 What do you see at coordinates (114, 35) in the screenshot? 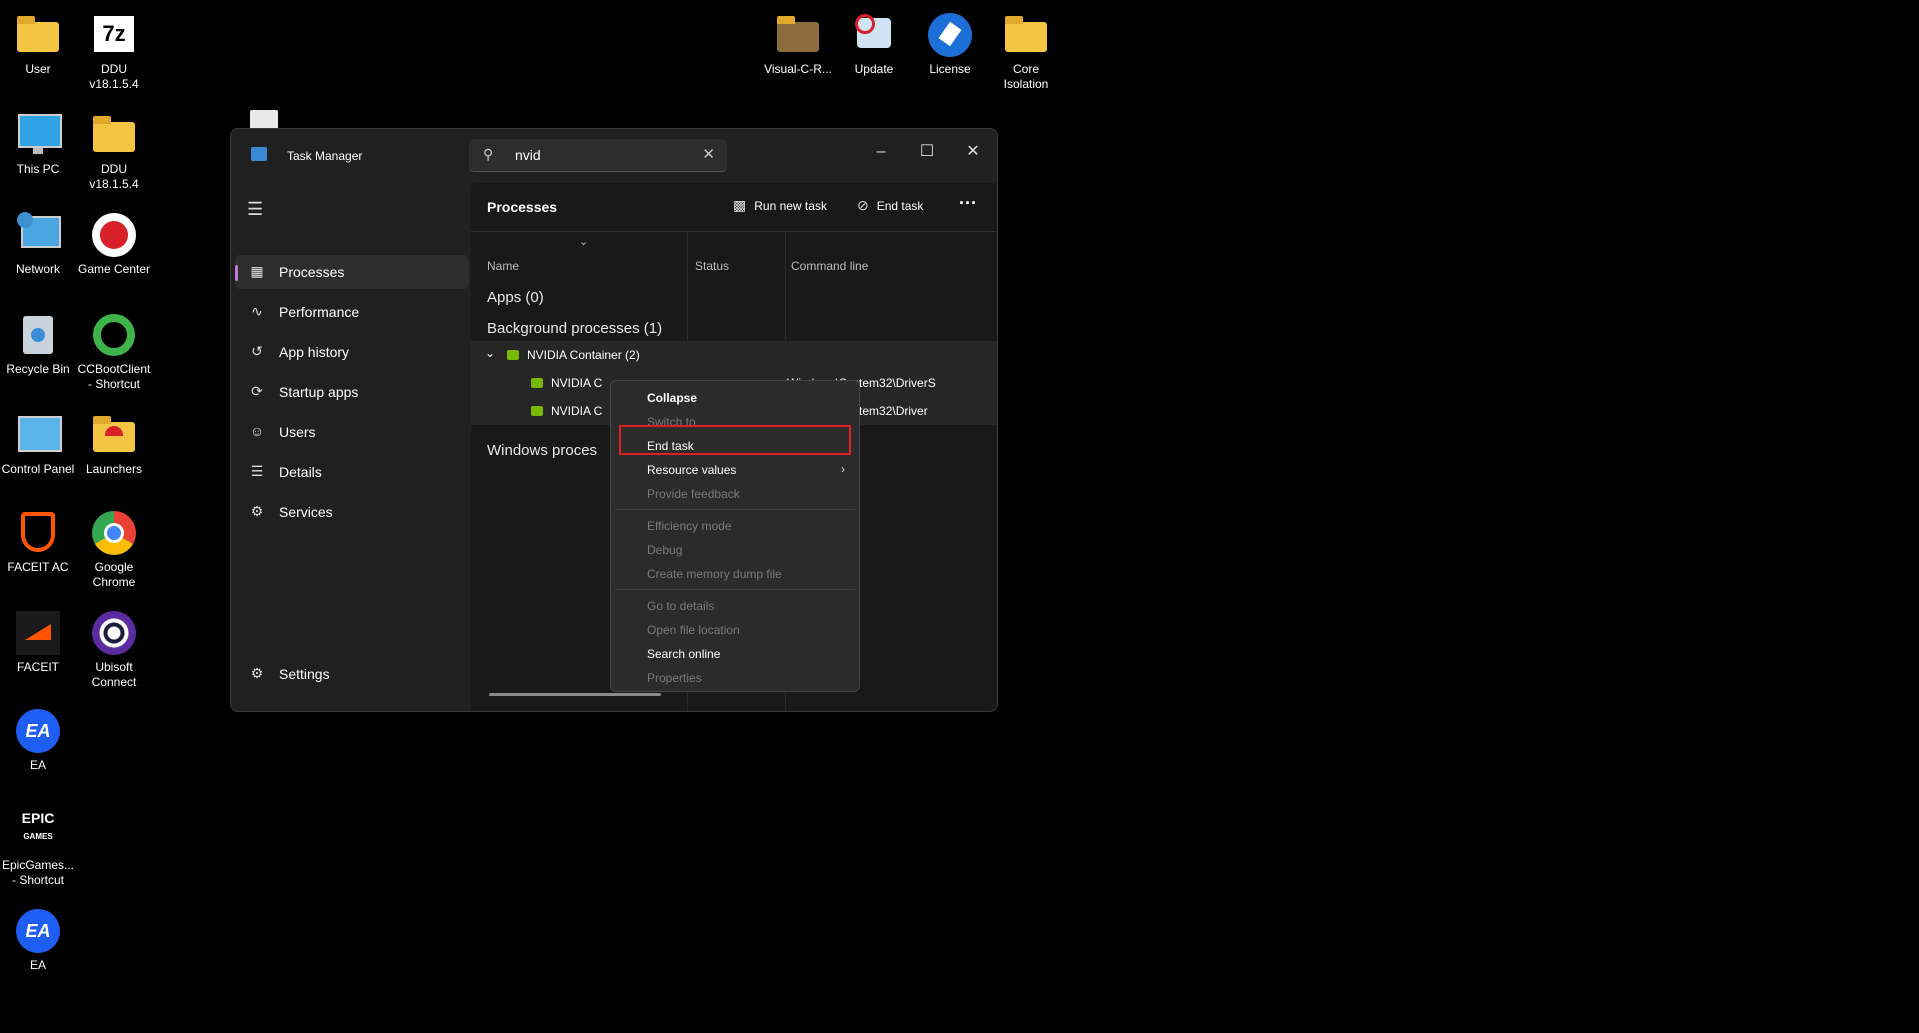
I see `7zip-icon: 7z` at bounding box center [114, 35].